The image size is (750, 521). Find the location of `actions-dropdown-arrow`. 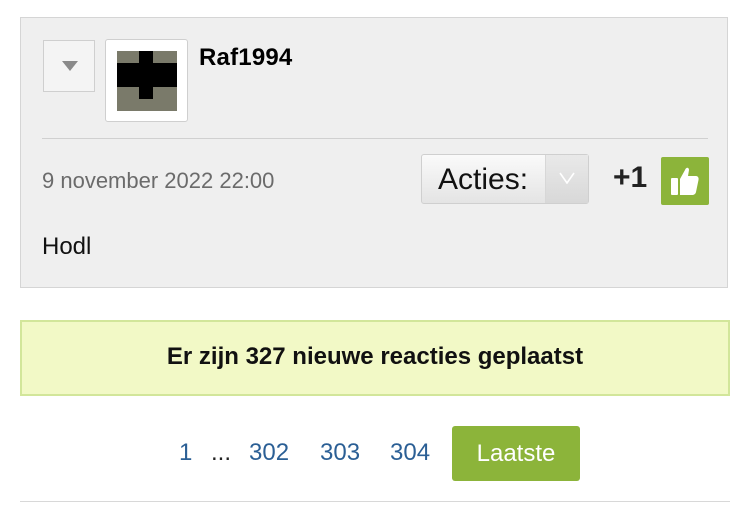

actions-dropdown-arrow is located at coordinates (566, 179).